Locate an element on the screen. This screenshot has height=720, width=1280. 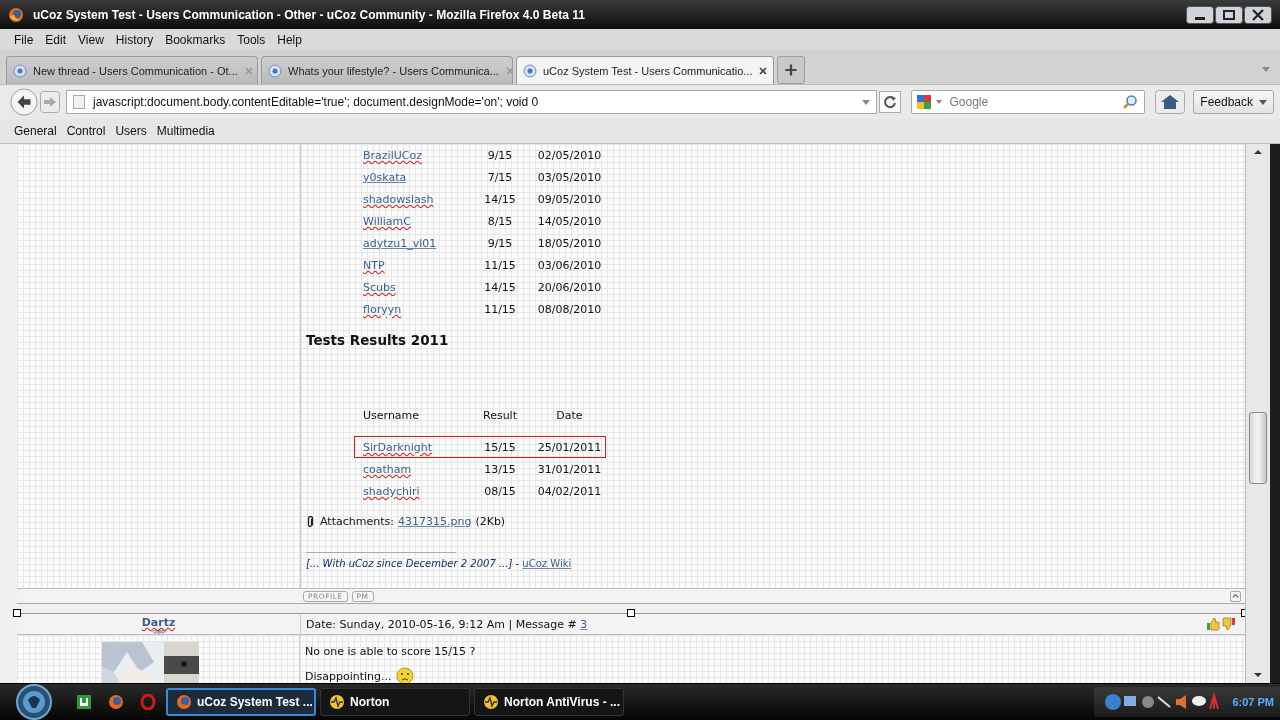
username-link: y0skata is located at coordinates (385, 177).